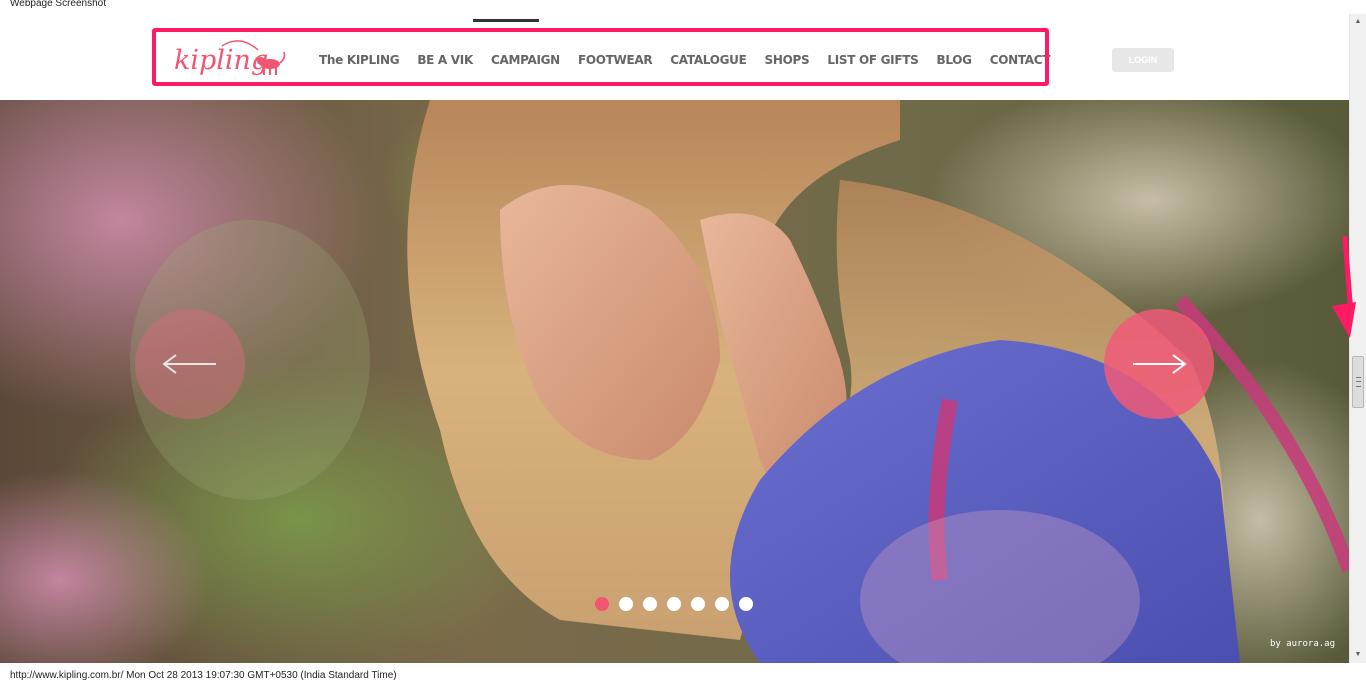 The height and width of the screenshot is (683, 1366). I want to click on arrow-left-icon, so click(189, 364).